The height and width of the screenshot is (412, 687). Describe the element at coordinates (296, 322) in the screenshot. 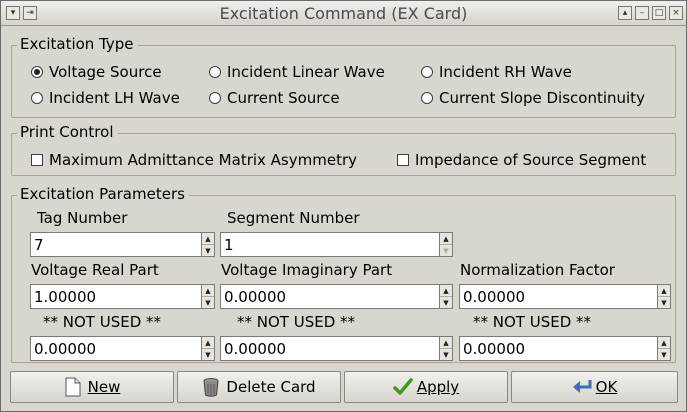

I see `unused2-label: ** NOT USED **` at that location.